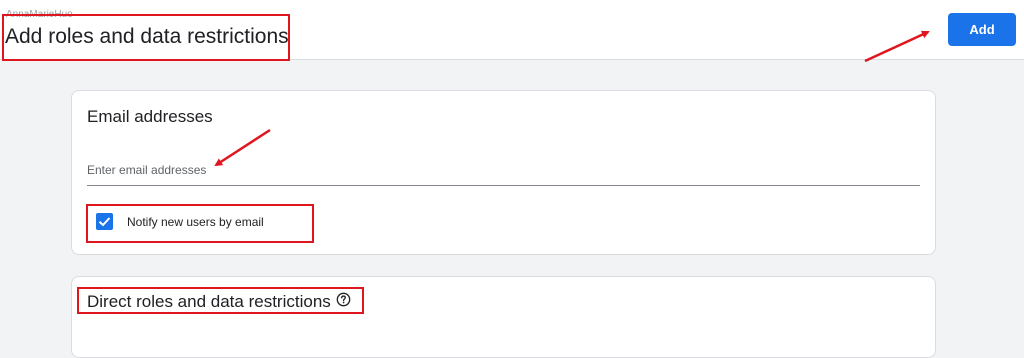 Image resolution: width=1024 pixels, height=358 pixels. I want to click on help-circle-icon, so click(343, 299).